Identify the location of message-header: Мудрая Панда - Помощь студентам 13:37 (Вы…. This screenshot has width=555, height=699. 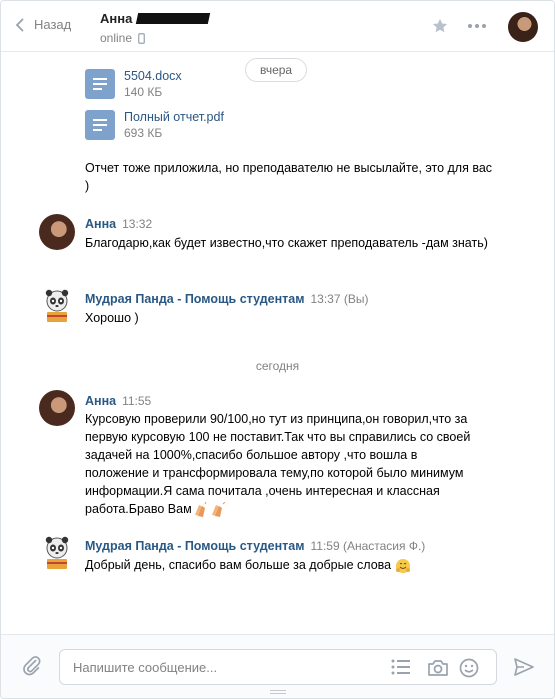
(226, 299).